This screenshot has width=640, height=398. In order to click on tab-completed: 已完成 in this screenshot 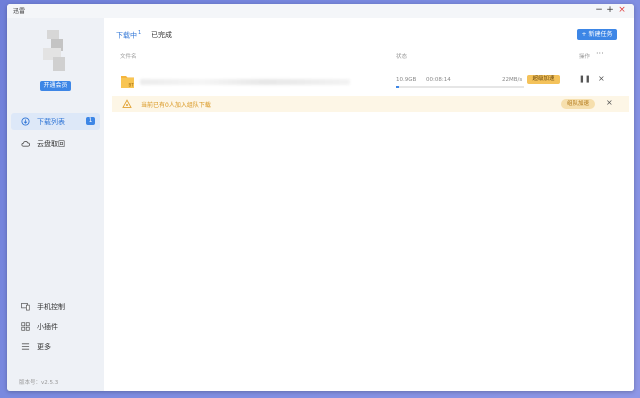, I will do `click(161, 35)`.